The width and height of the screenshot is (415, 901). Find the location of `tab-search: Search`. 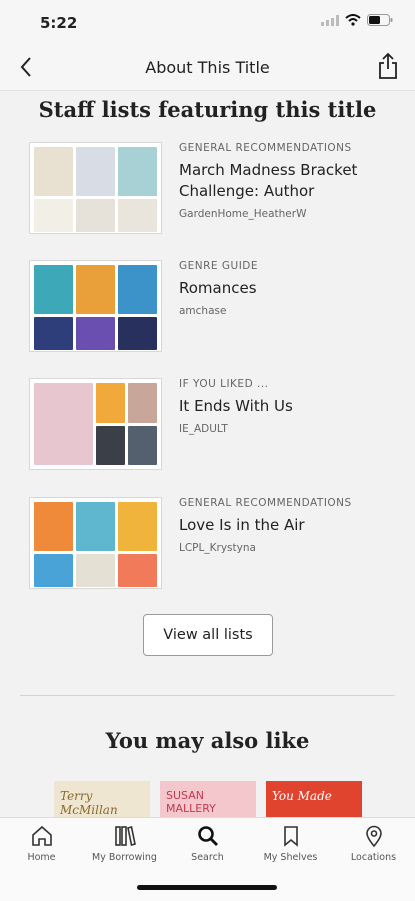

tab-search: Search is located at coordinates (207, 843).